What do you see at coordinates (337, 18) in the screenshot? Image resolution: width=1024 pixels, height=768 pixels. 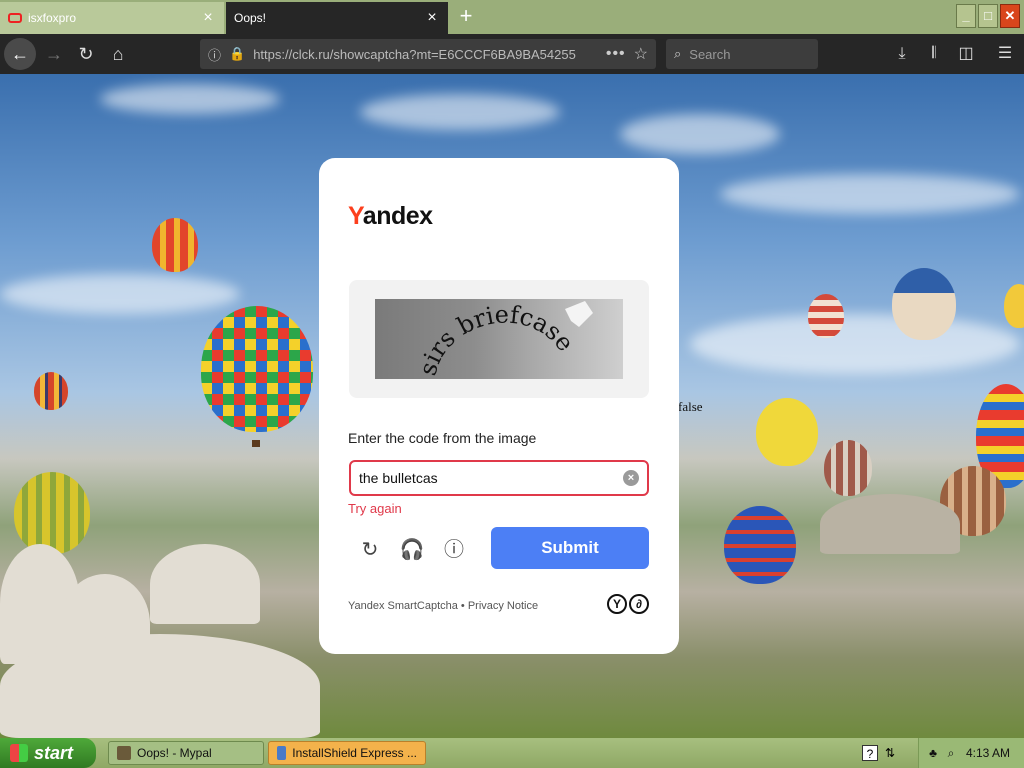 I see `tab-oops: Oops! ×` at bounding box center [337, 18].